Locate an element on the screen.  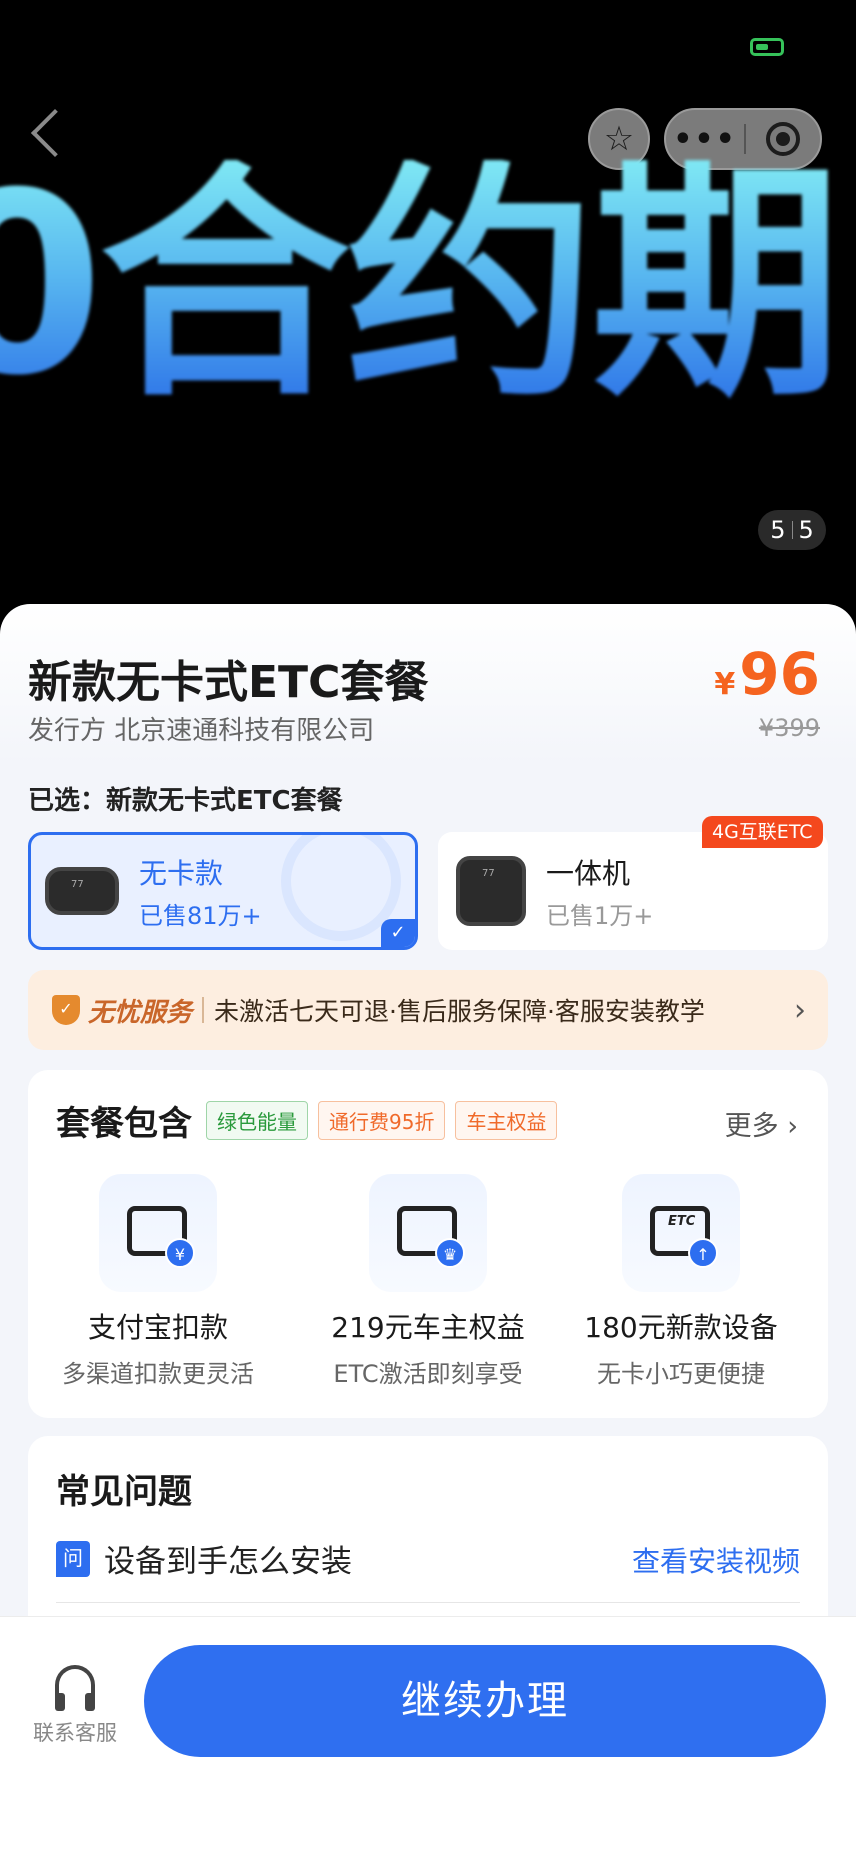
option-sold: 已售81万+ is located at coordinates (200, 915).